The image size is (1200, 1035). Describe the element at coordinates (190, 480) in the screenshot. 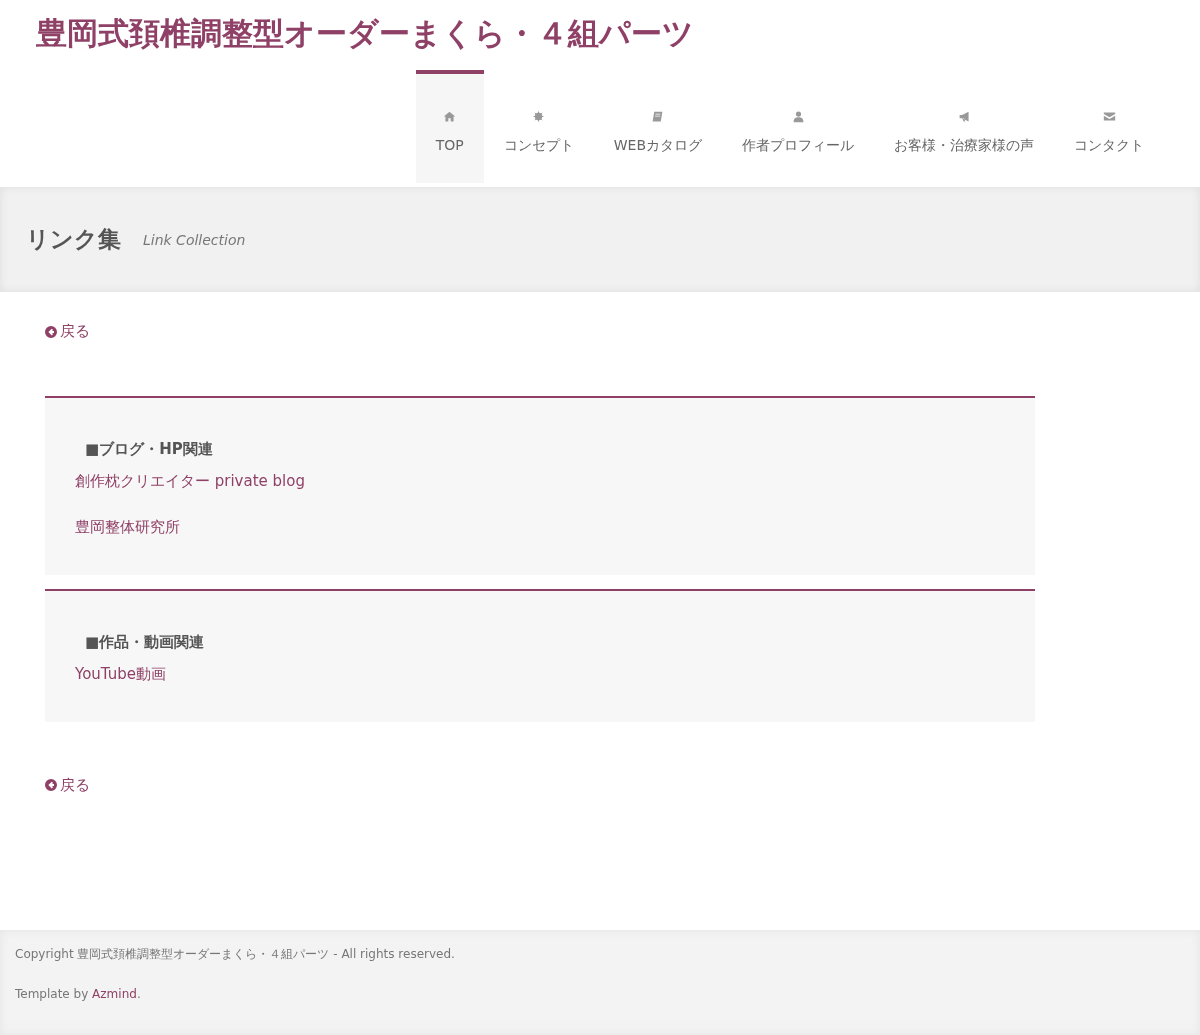

I see `link: 創作枕クリエイター private blog` at that location.